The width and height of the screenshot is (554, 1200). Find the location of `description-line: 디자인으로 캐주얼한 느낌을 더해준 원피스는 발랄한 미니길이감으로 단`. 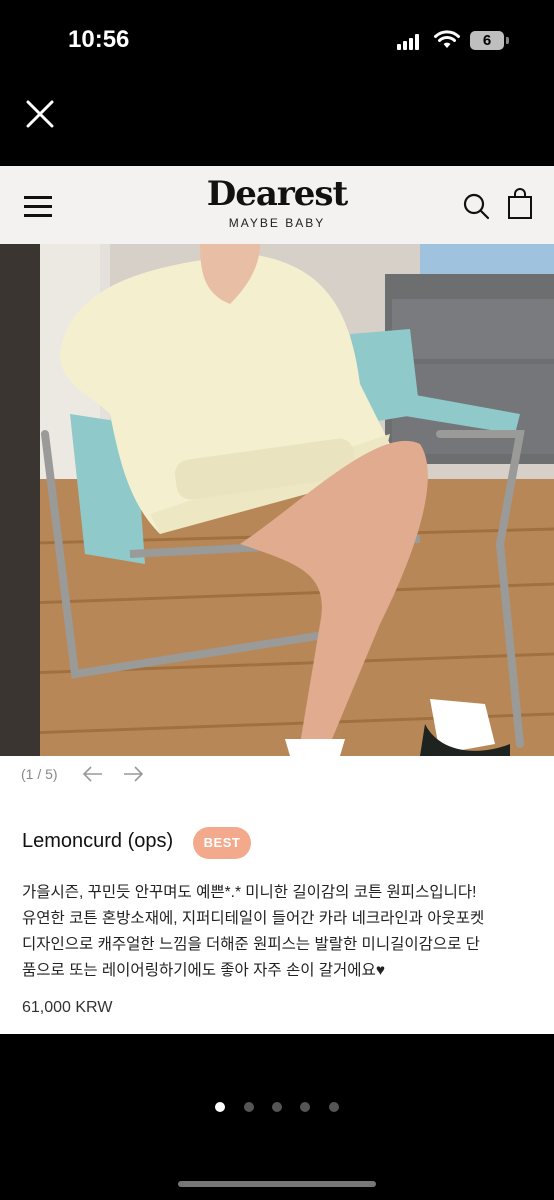

description-line: 디자인으로 캐주얼한 느낌을 더해준 원피스는 발랄한 미니길이감으로 단 is located at coordinates (251, 944).